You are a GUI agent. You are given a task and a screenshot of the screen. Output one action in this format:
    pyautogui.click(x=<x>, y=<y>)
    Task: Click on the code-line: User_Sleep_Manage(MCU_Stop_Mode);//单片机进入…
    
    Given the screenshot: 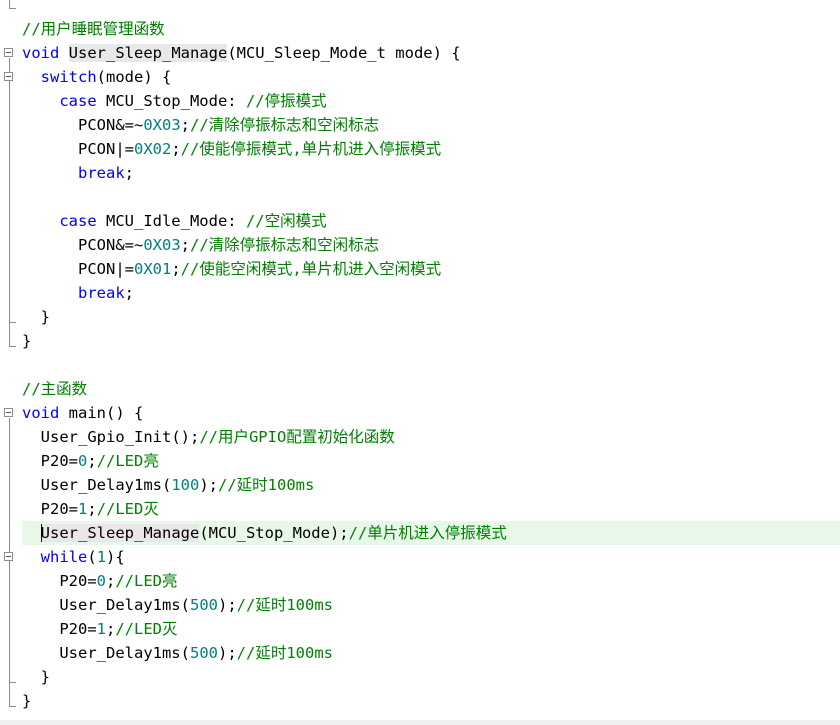 What is the action you would take?
    pyautogui.click(x=431, y=533)
    